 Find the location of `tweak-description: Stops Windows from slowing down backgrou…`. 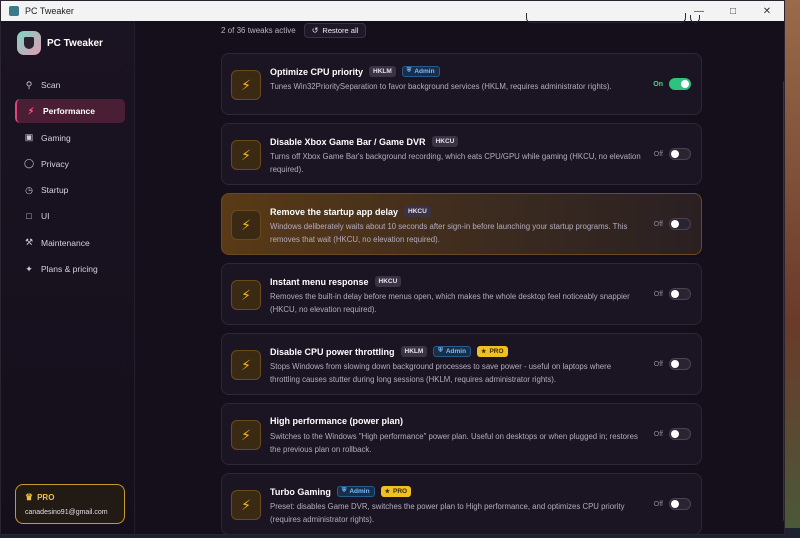

tweak-description: Stops Windows from slowing down backgrou… is located at coordinates (441, 373).